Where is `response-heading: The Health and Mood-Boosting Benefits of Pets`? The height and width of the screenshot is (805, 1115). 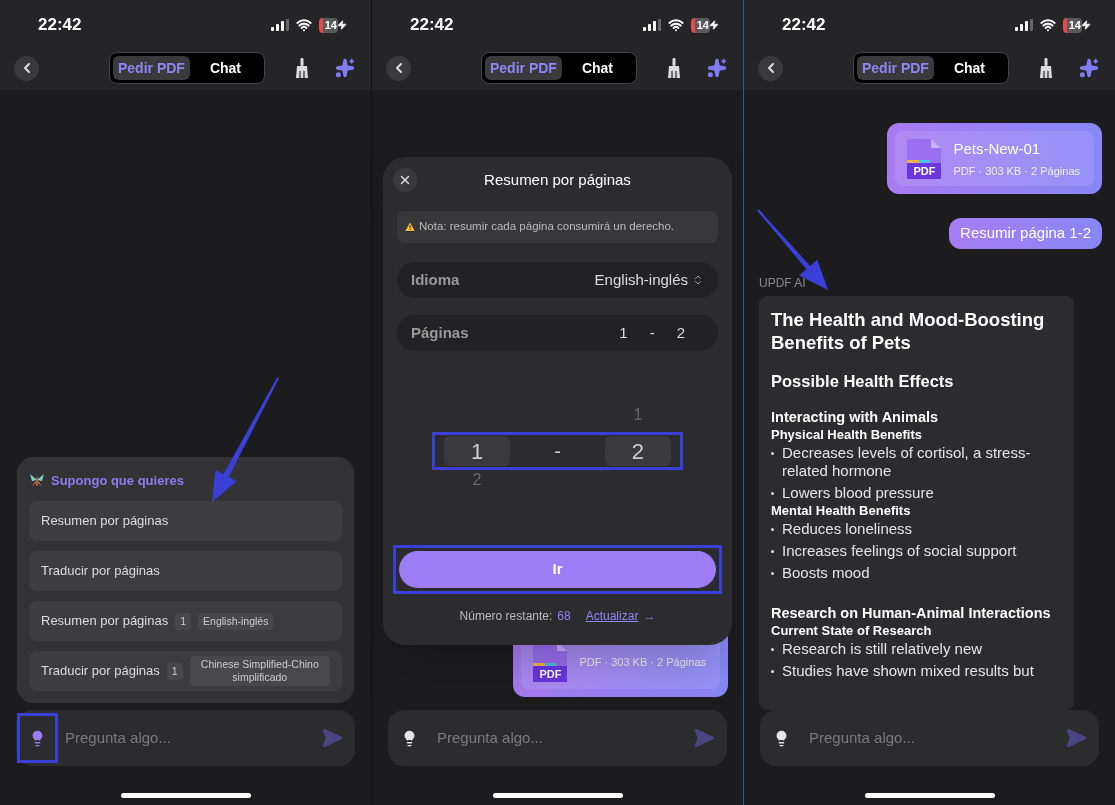 response-heading: The Health and Mood-Boosting Benefits of Pets is located at coordinates (908, 331).